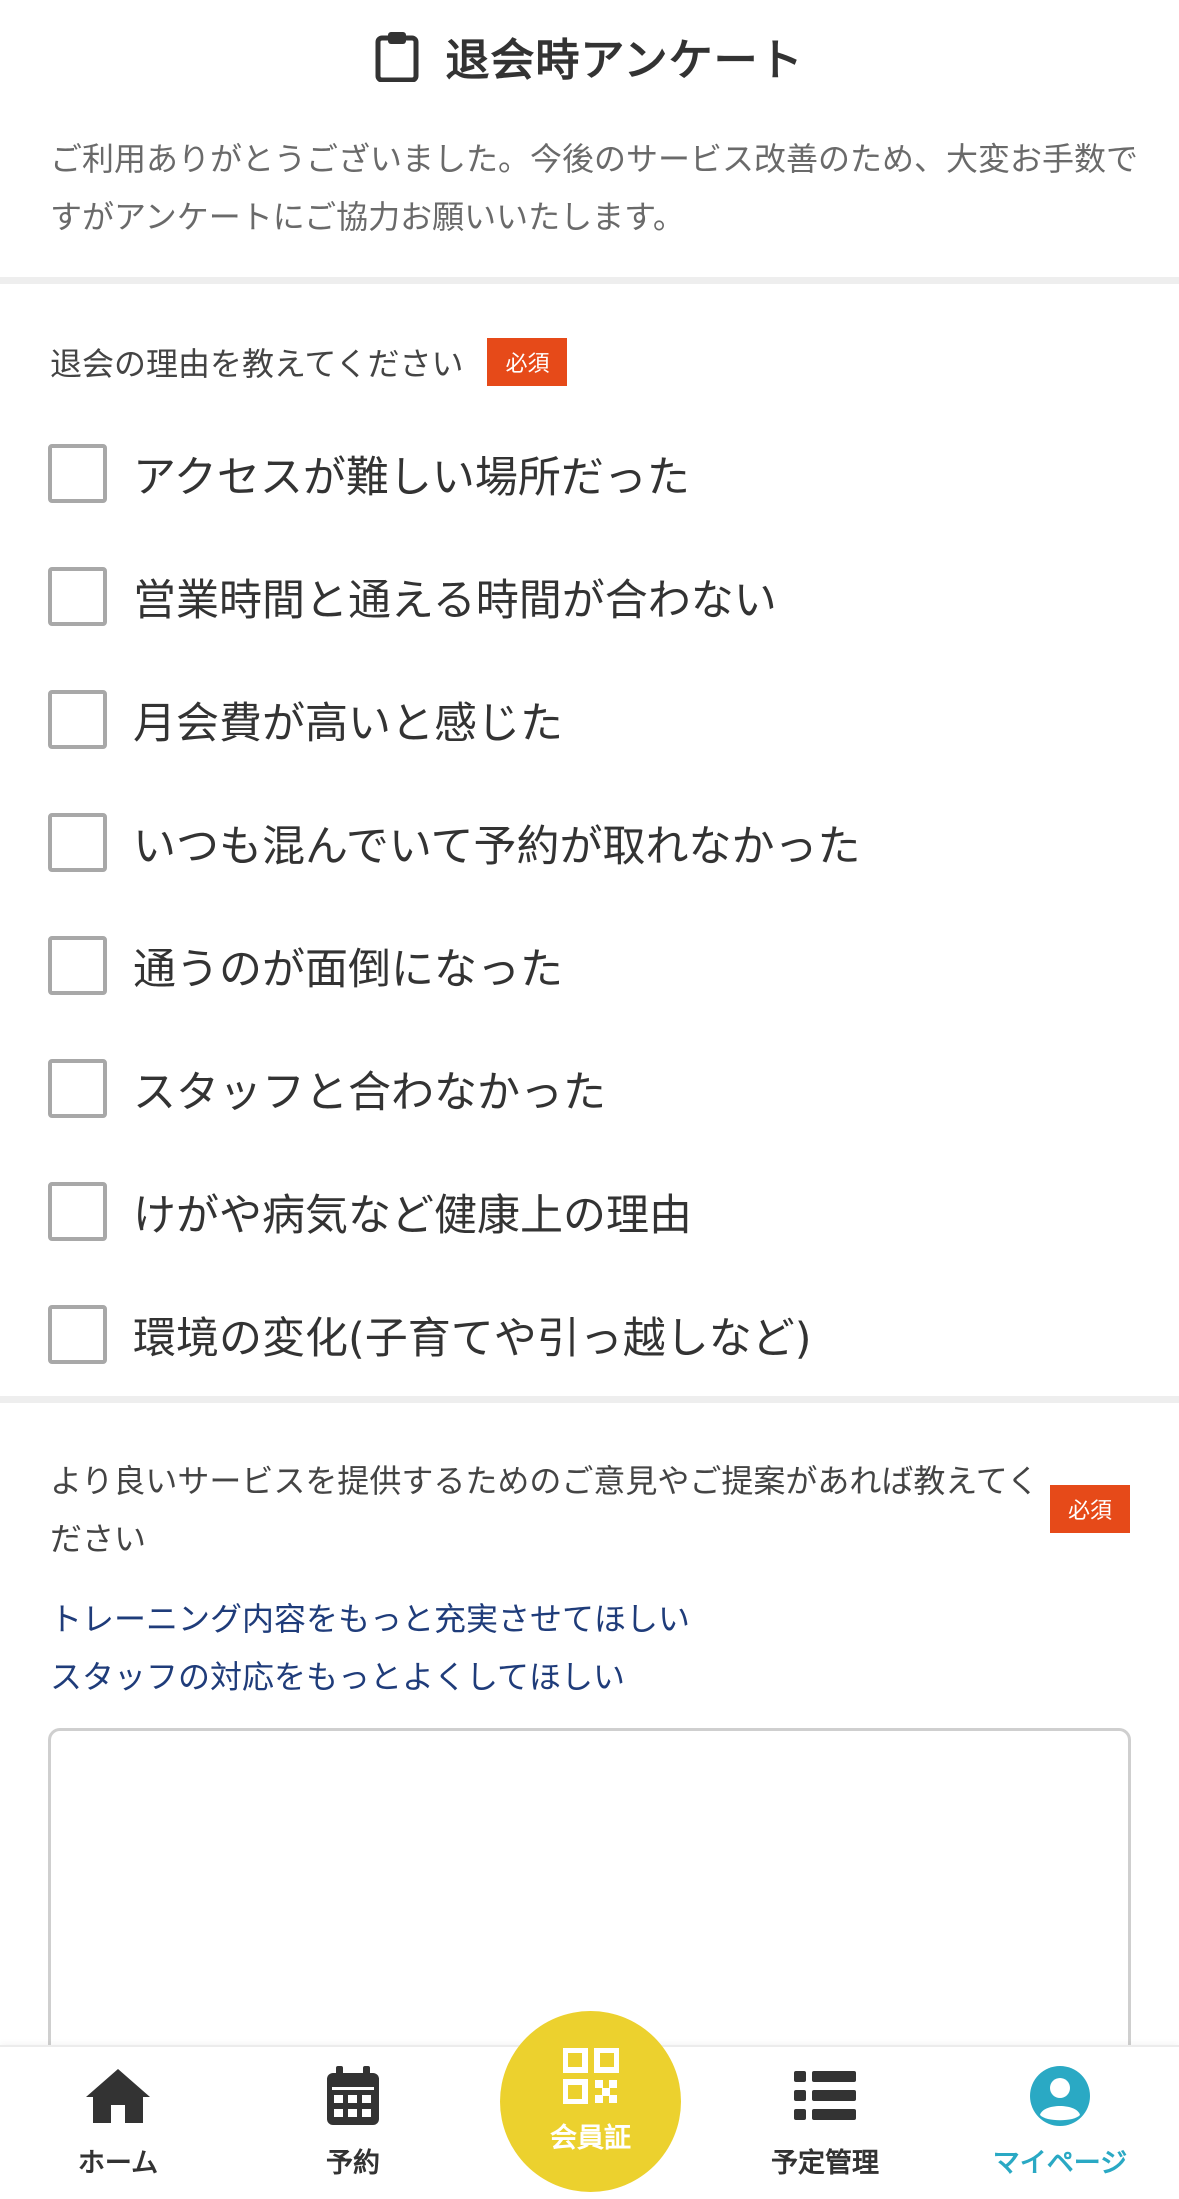 The height and width of the screenshot is (2199, 1179). Describe the element at coordinates (825, 2163) in the screenshot. I see `nav-label: 予定管理` at that location.